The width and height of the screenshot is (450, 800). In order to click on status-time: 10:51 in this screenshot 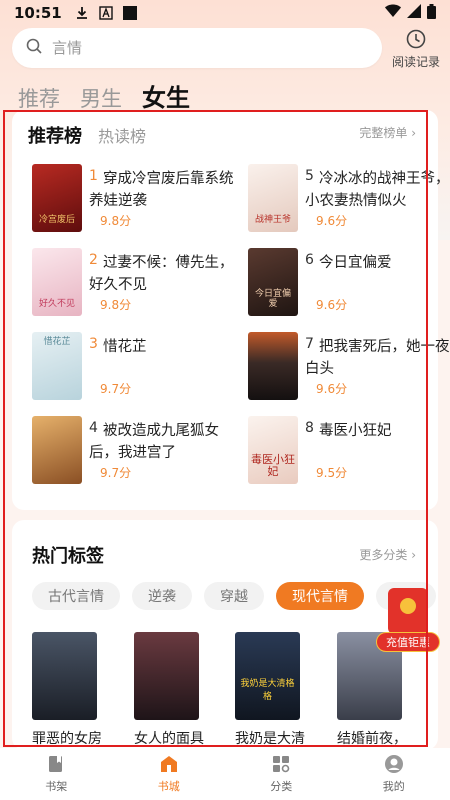, I will do `click(38, 13)`.